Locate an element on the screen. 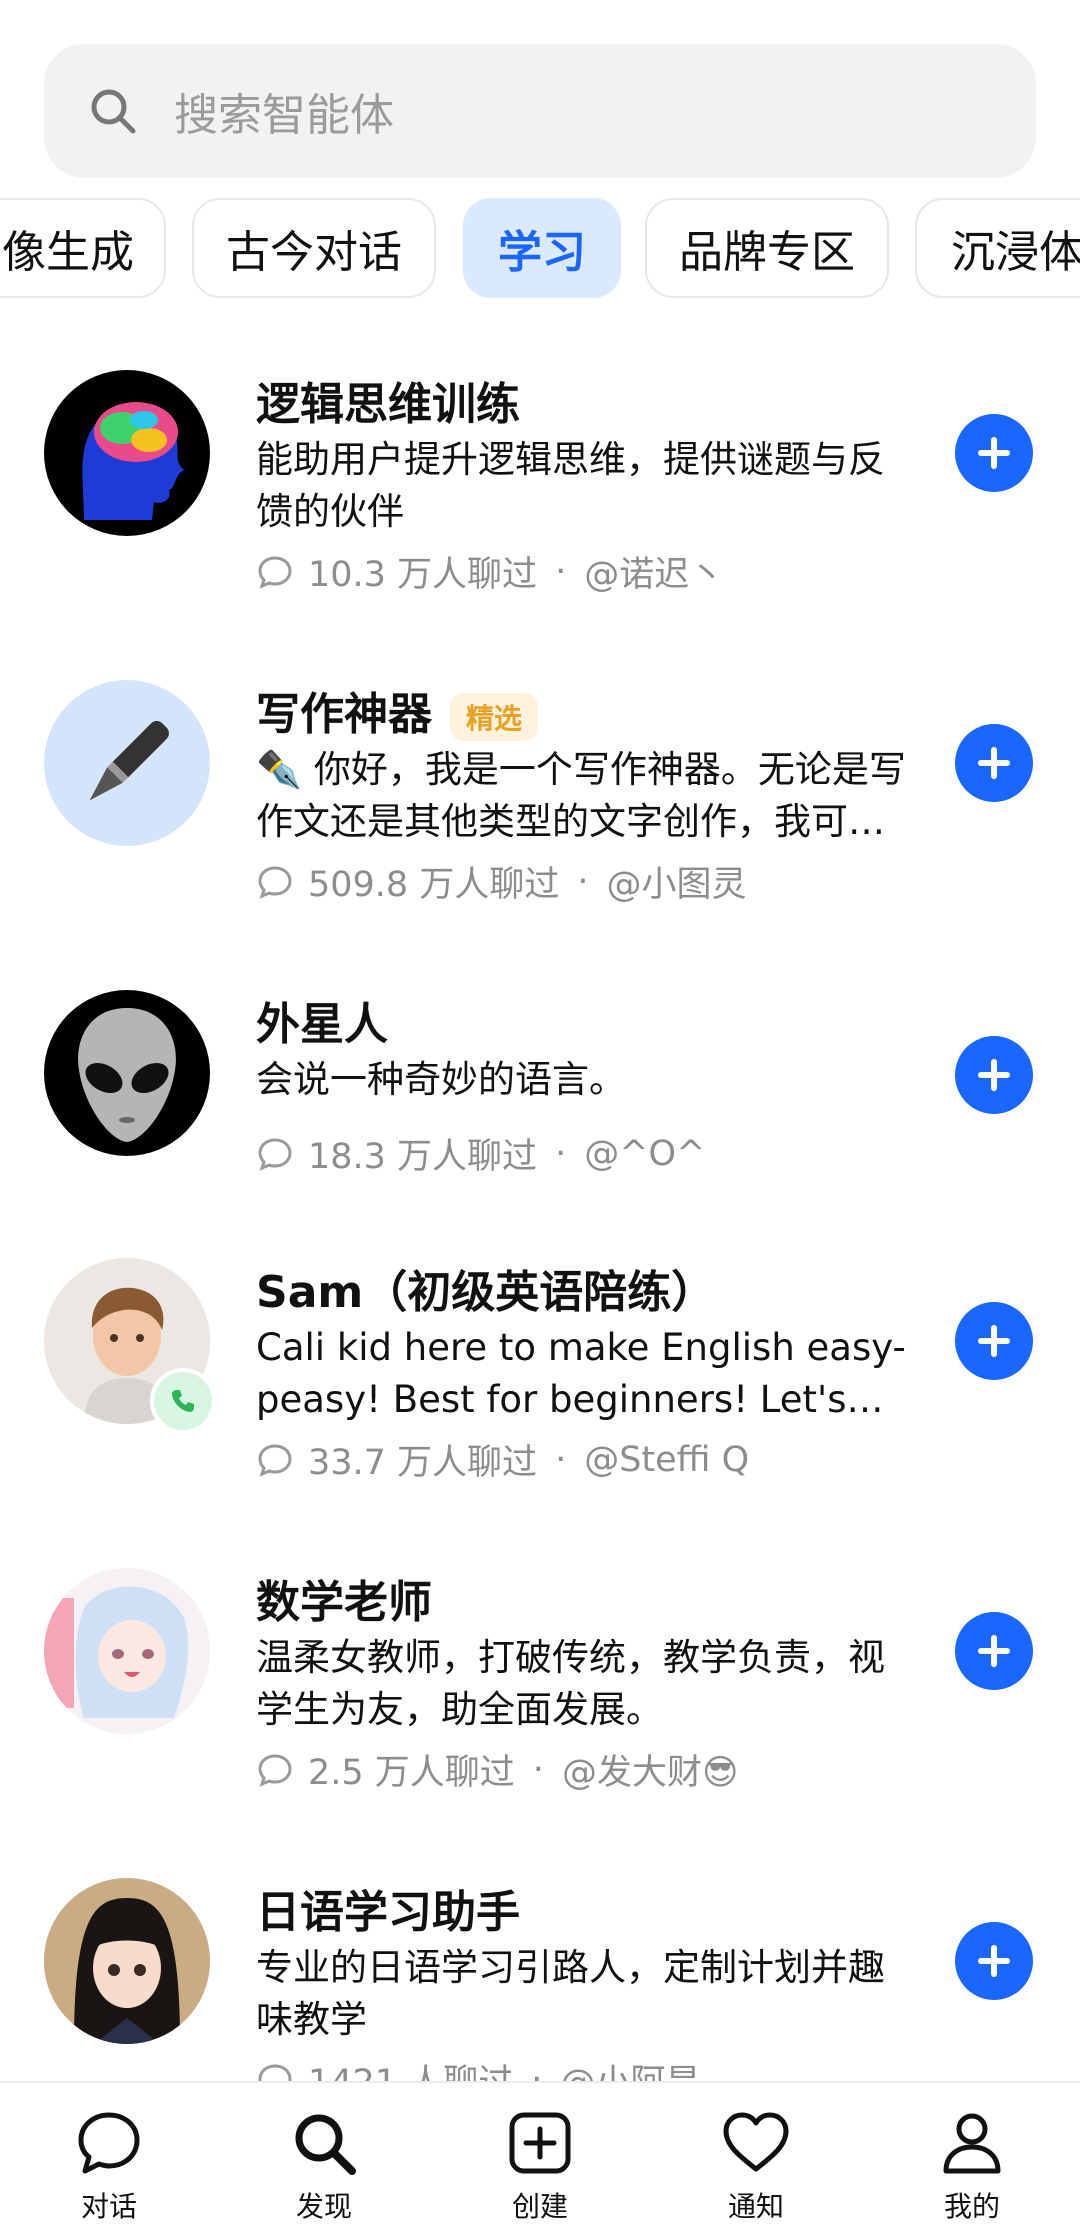  tab-immersive: 沉浸体 is located at coordinates (997, 248).